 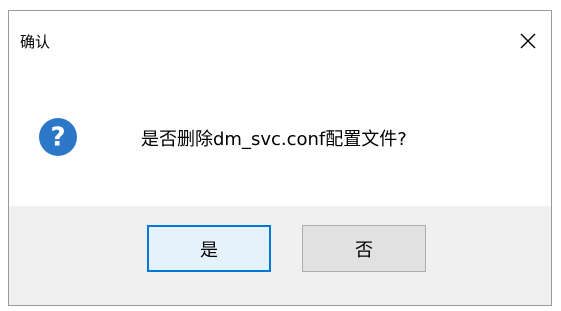 I want to click on no-button-label: 否, so click(x=364, y=250).